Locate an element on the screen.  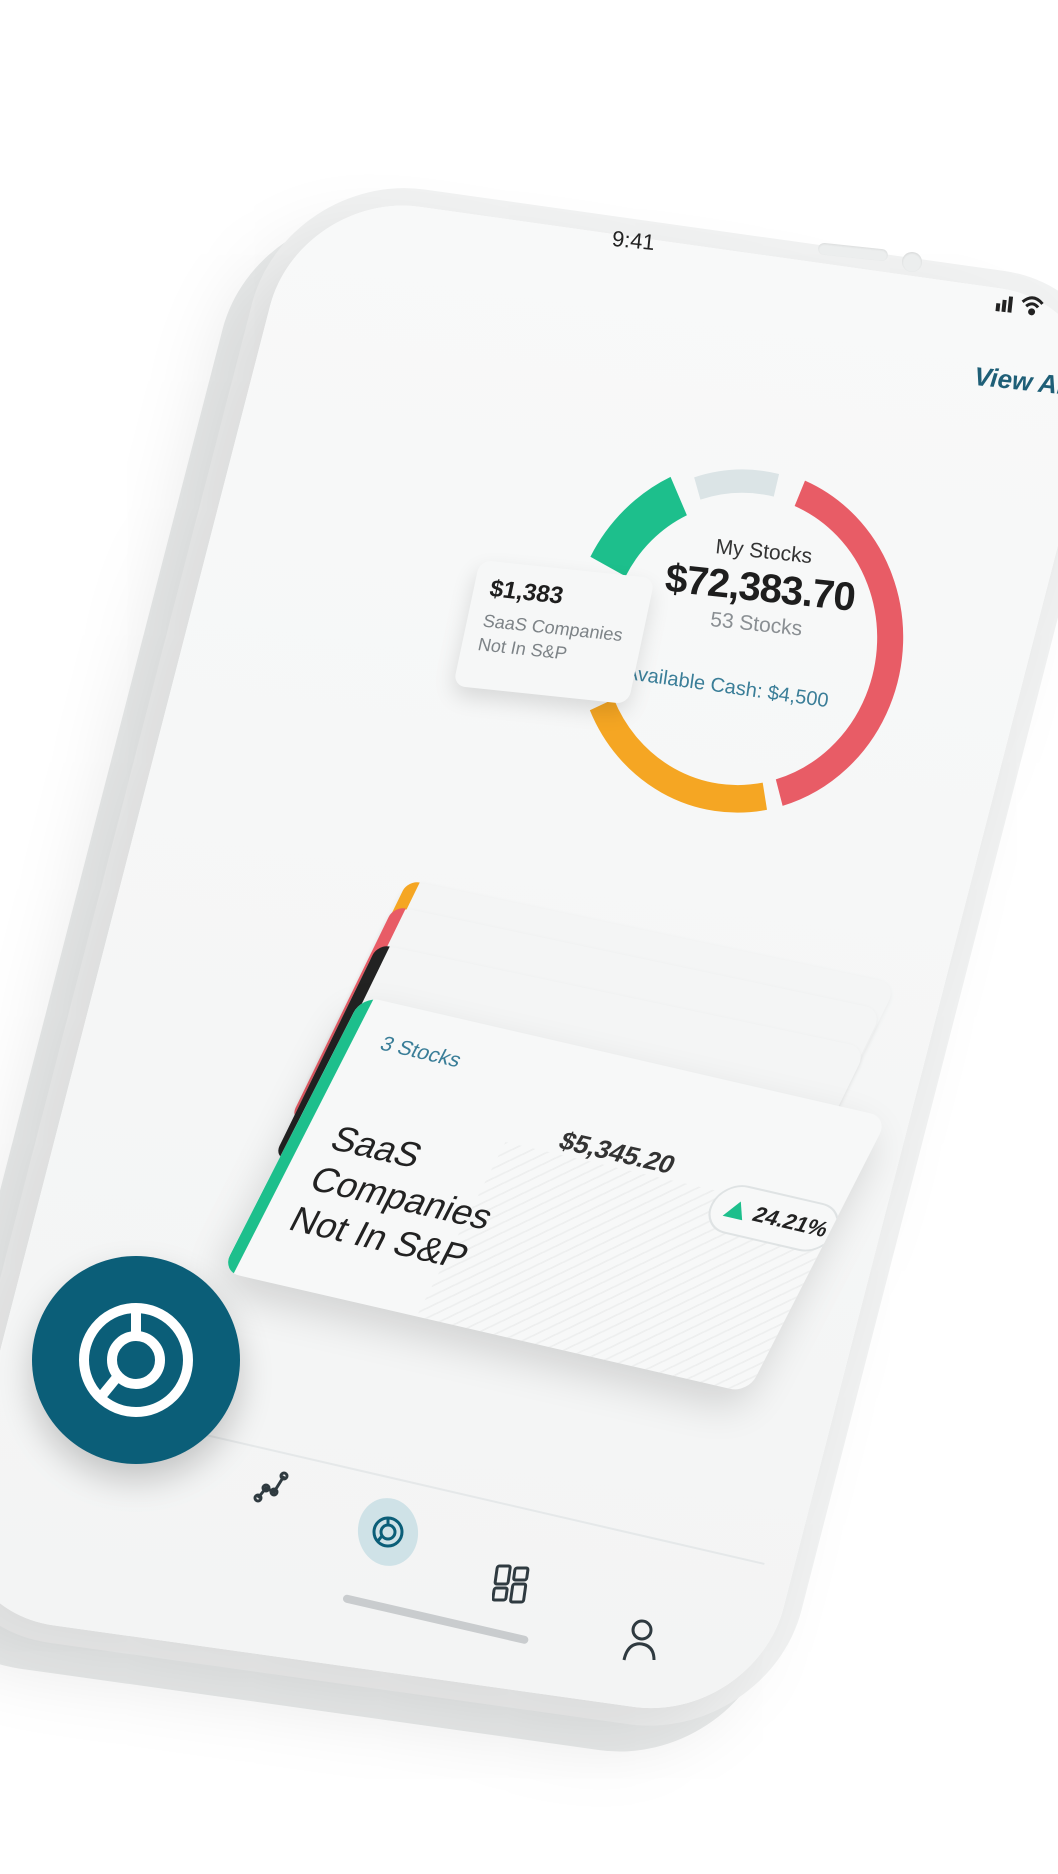
segment-tooltip: $1,383 SaaS Companies Not In S&P is located at coordinates (554, 632).